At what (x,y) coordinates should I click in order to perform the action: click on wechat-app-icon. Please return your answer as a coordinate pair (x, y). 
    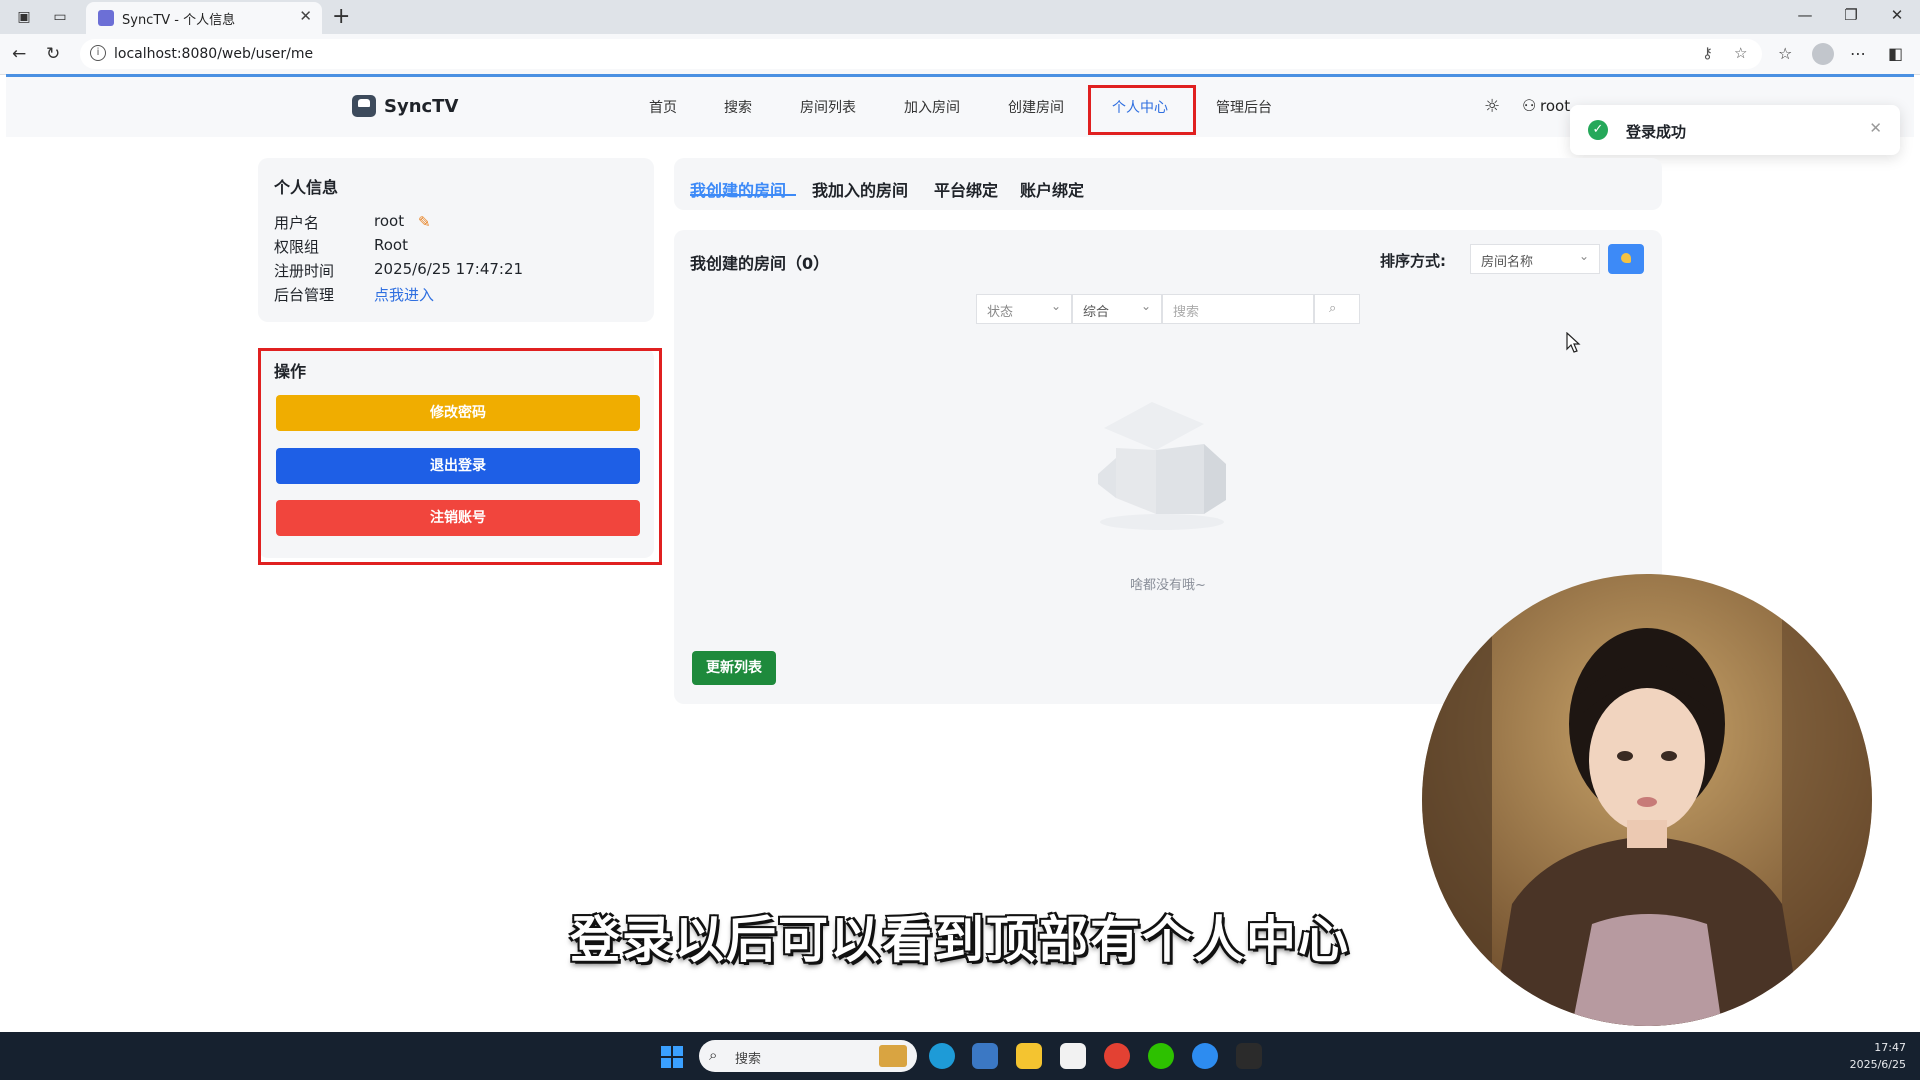
    Looking at the image, I should click on (1161, 1056).